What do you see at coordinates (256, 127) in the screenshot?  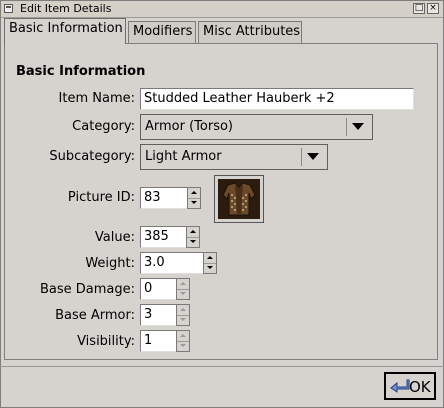 I see `category-select: Armor (Torso)` at bounding box center [256, 127].